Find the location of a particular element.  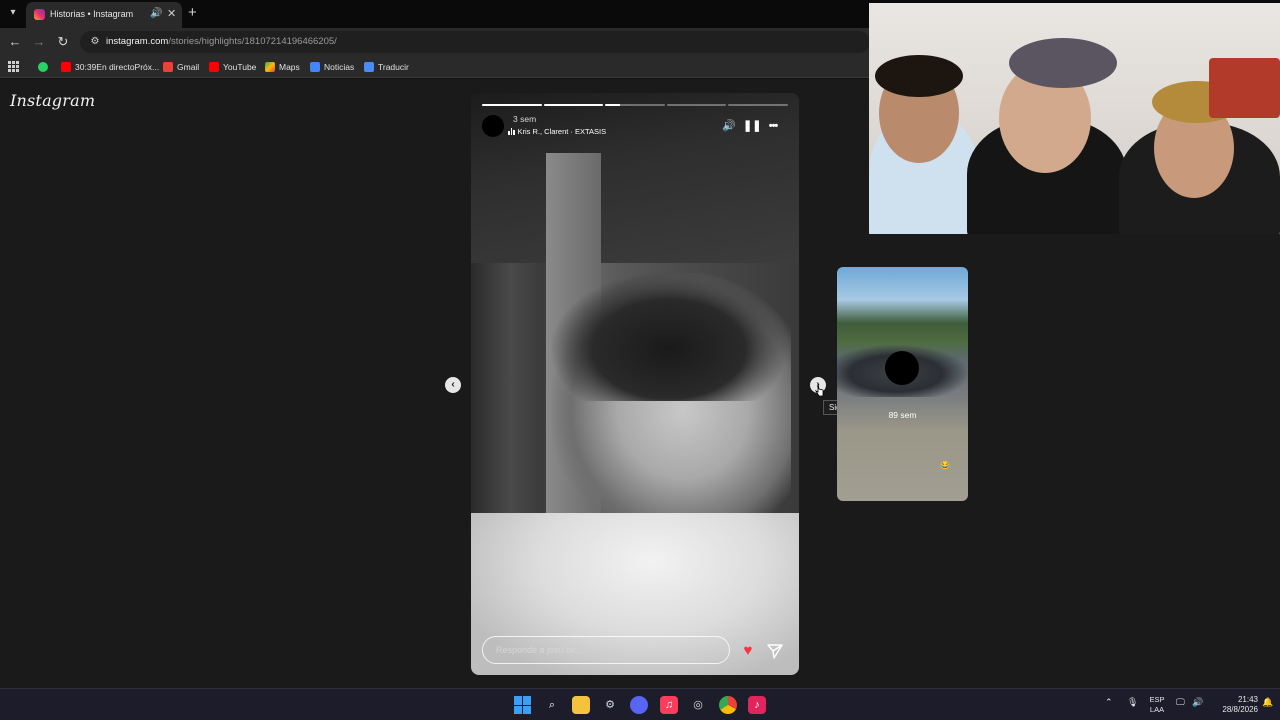

tab-audio-icon: 🔊 is located at coordinates (156, 13).